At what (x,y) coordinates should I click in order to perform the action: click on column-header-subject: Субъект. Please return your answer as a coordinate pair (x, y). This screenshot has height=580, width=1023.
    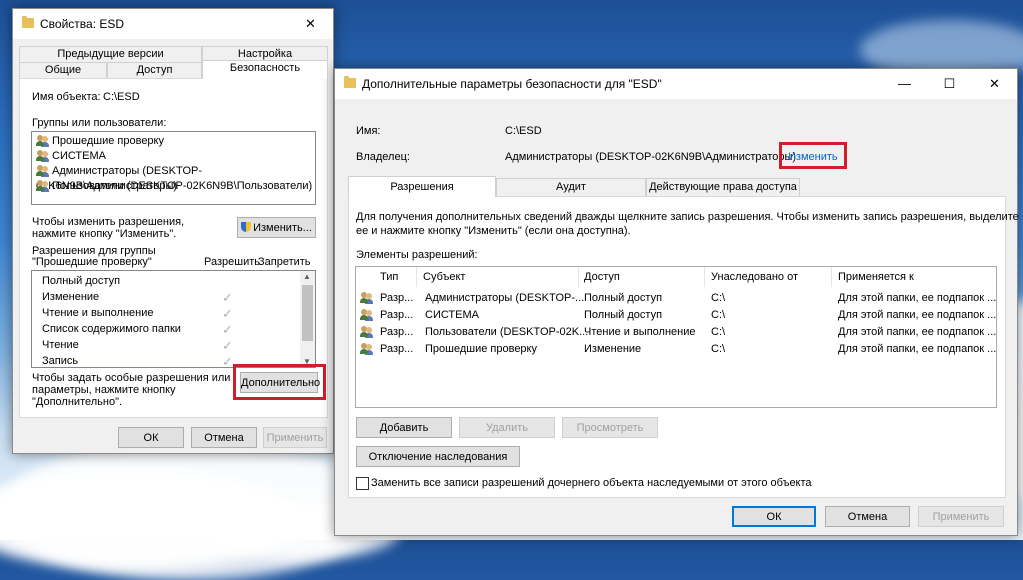
    Looking at the image, I should click on (444, 277).